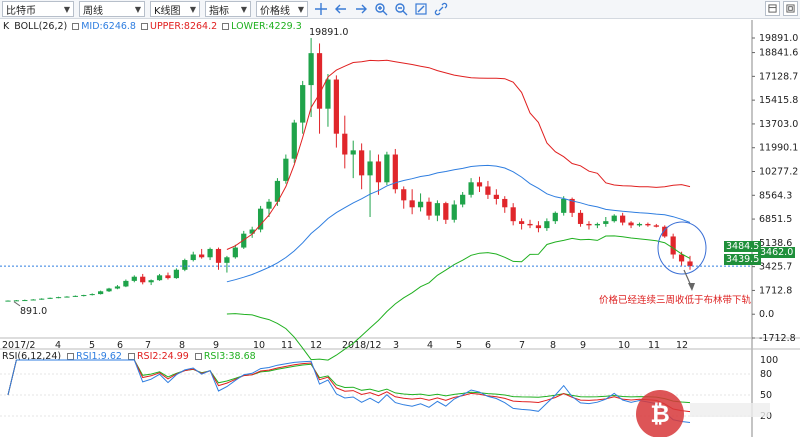  I want to click on annotation-text: 价格已经连续三周收低于布林带下轨, so click(675, 300).